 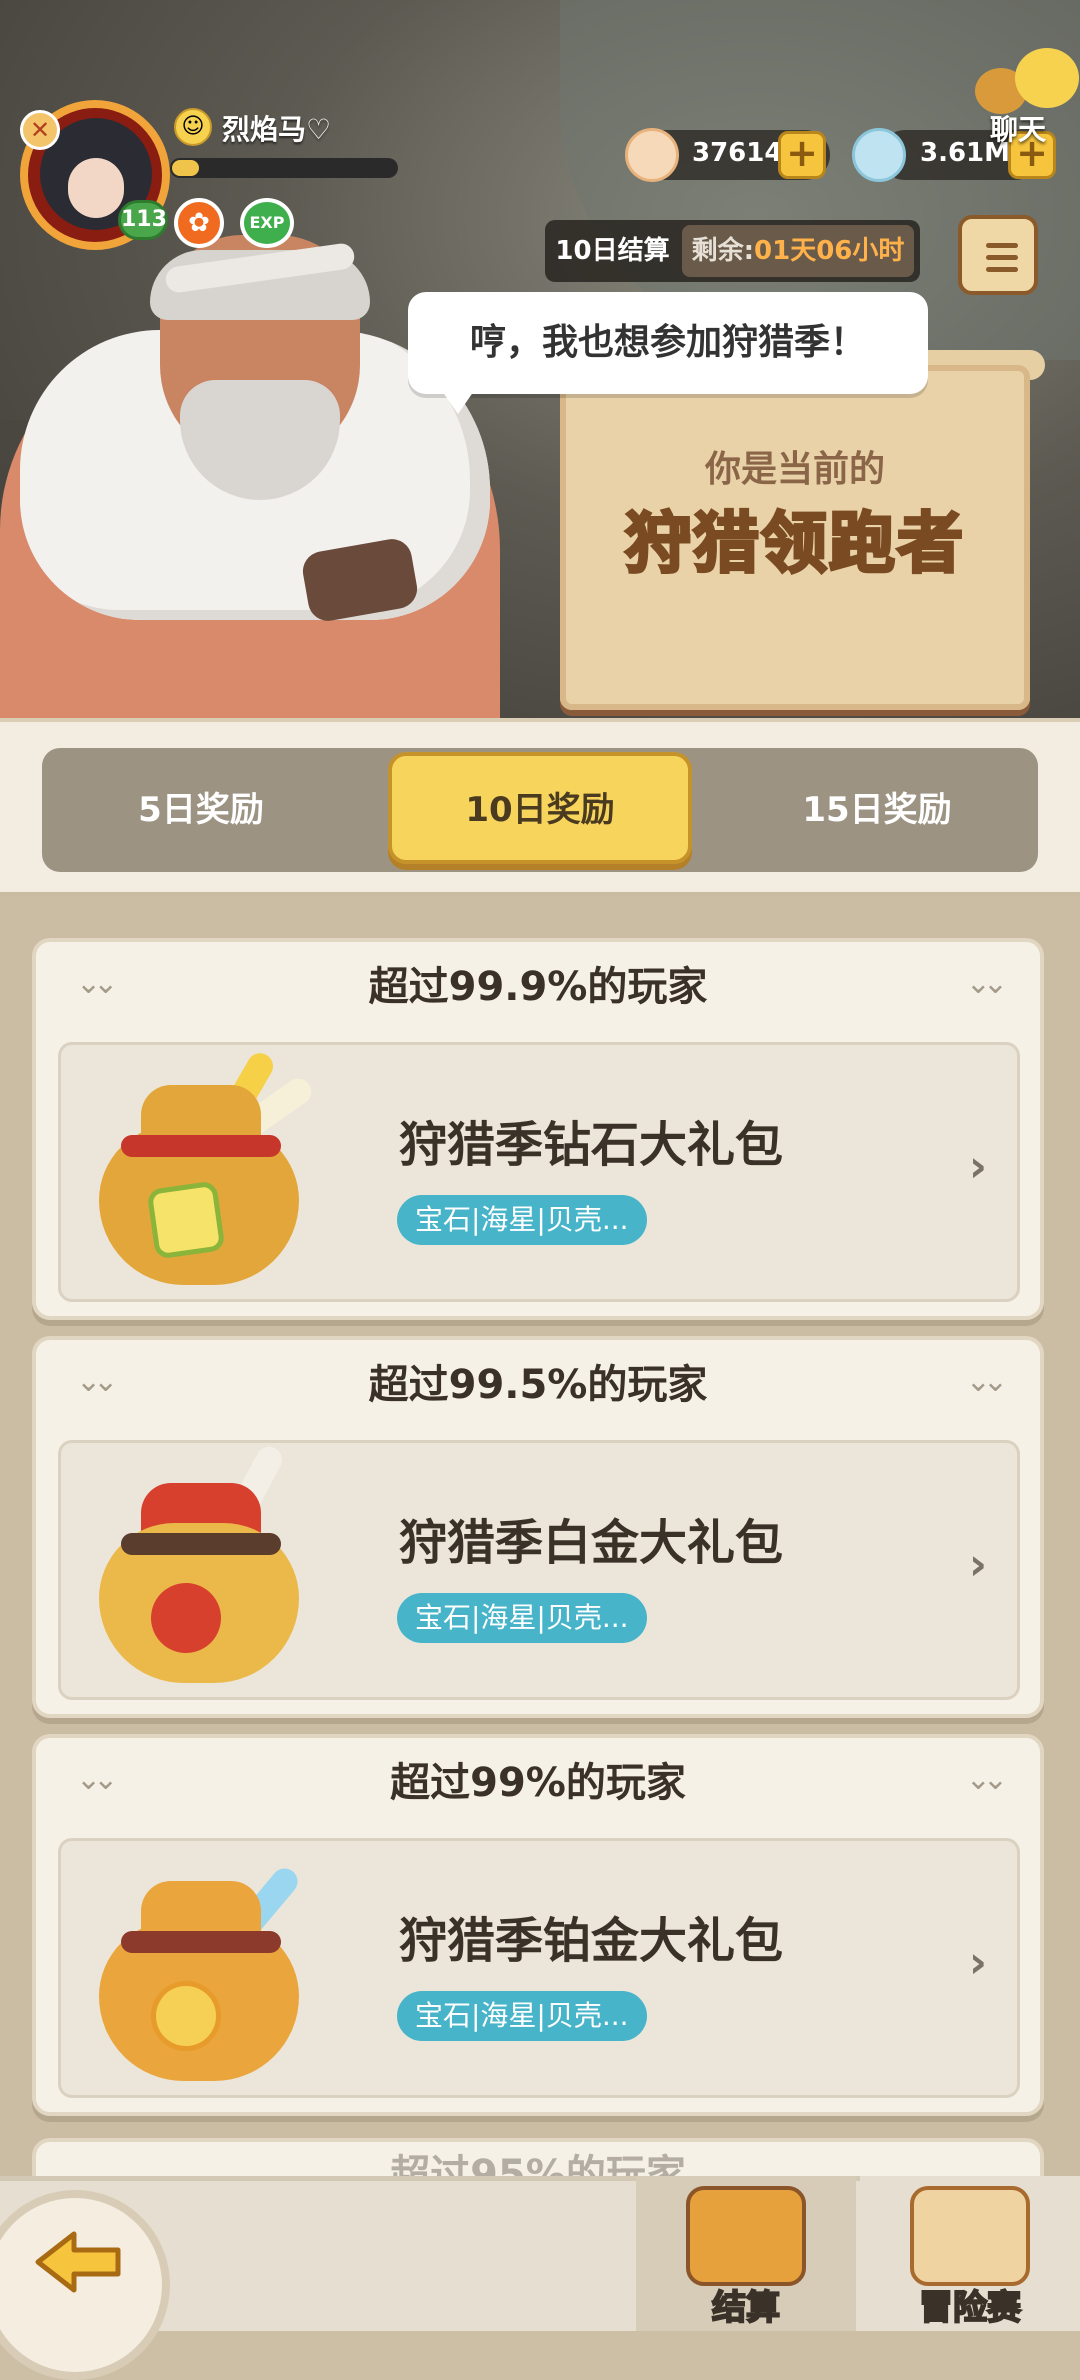 What do you see at coordinates (538, 1783) in the screenshot?
I see `rank-threshold: 超过99%的玩家` at bounding box center [538, 1783].